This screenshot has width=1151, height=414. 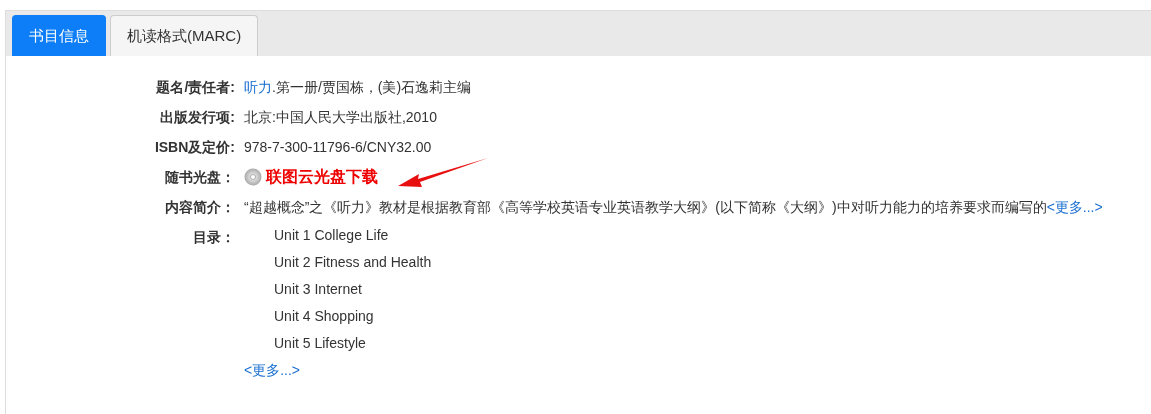 What do you see at coordinates (338, 147) in the screenshot?
I see `field-value: 978-7-300-11796-6/CNY32.00` at bounding box center [338, 147].